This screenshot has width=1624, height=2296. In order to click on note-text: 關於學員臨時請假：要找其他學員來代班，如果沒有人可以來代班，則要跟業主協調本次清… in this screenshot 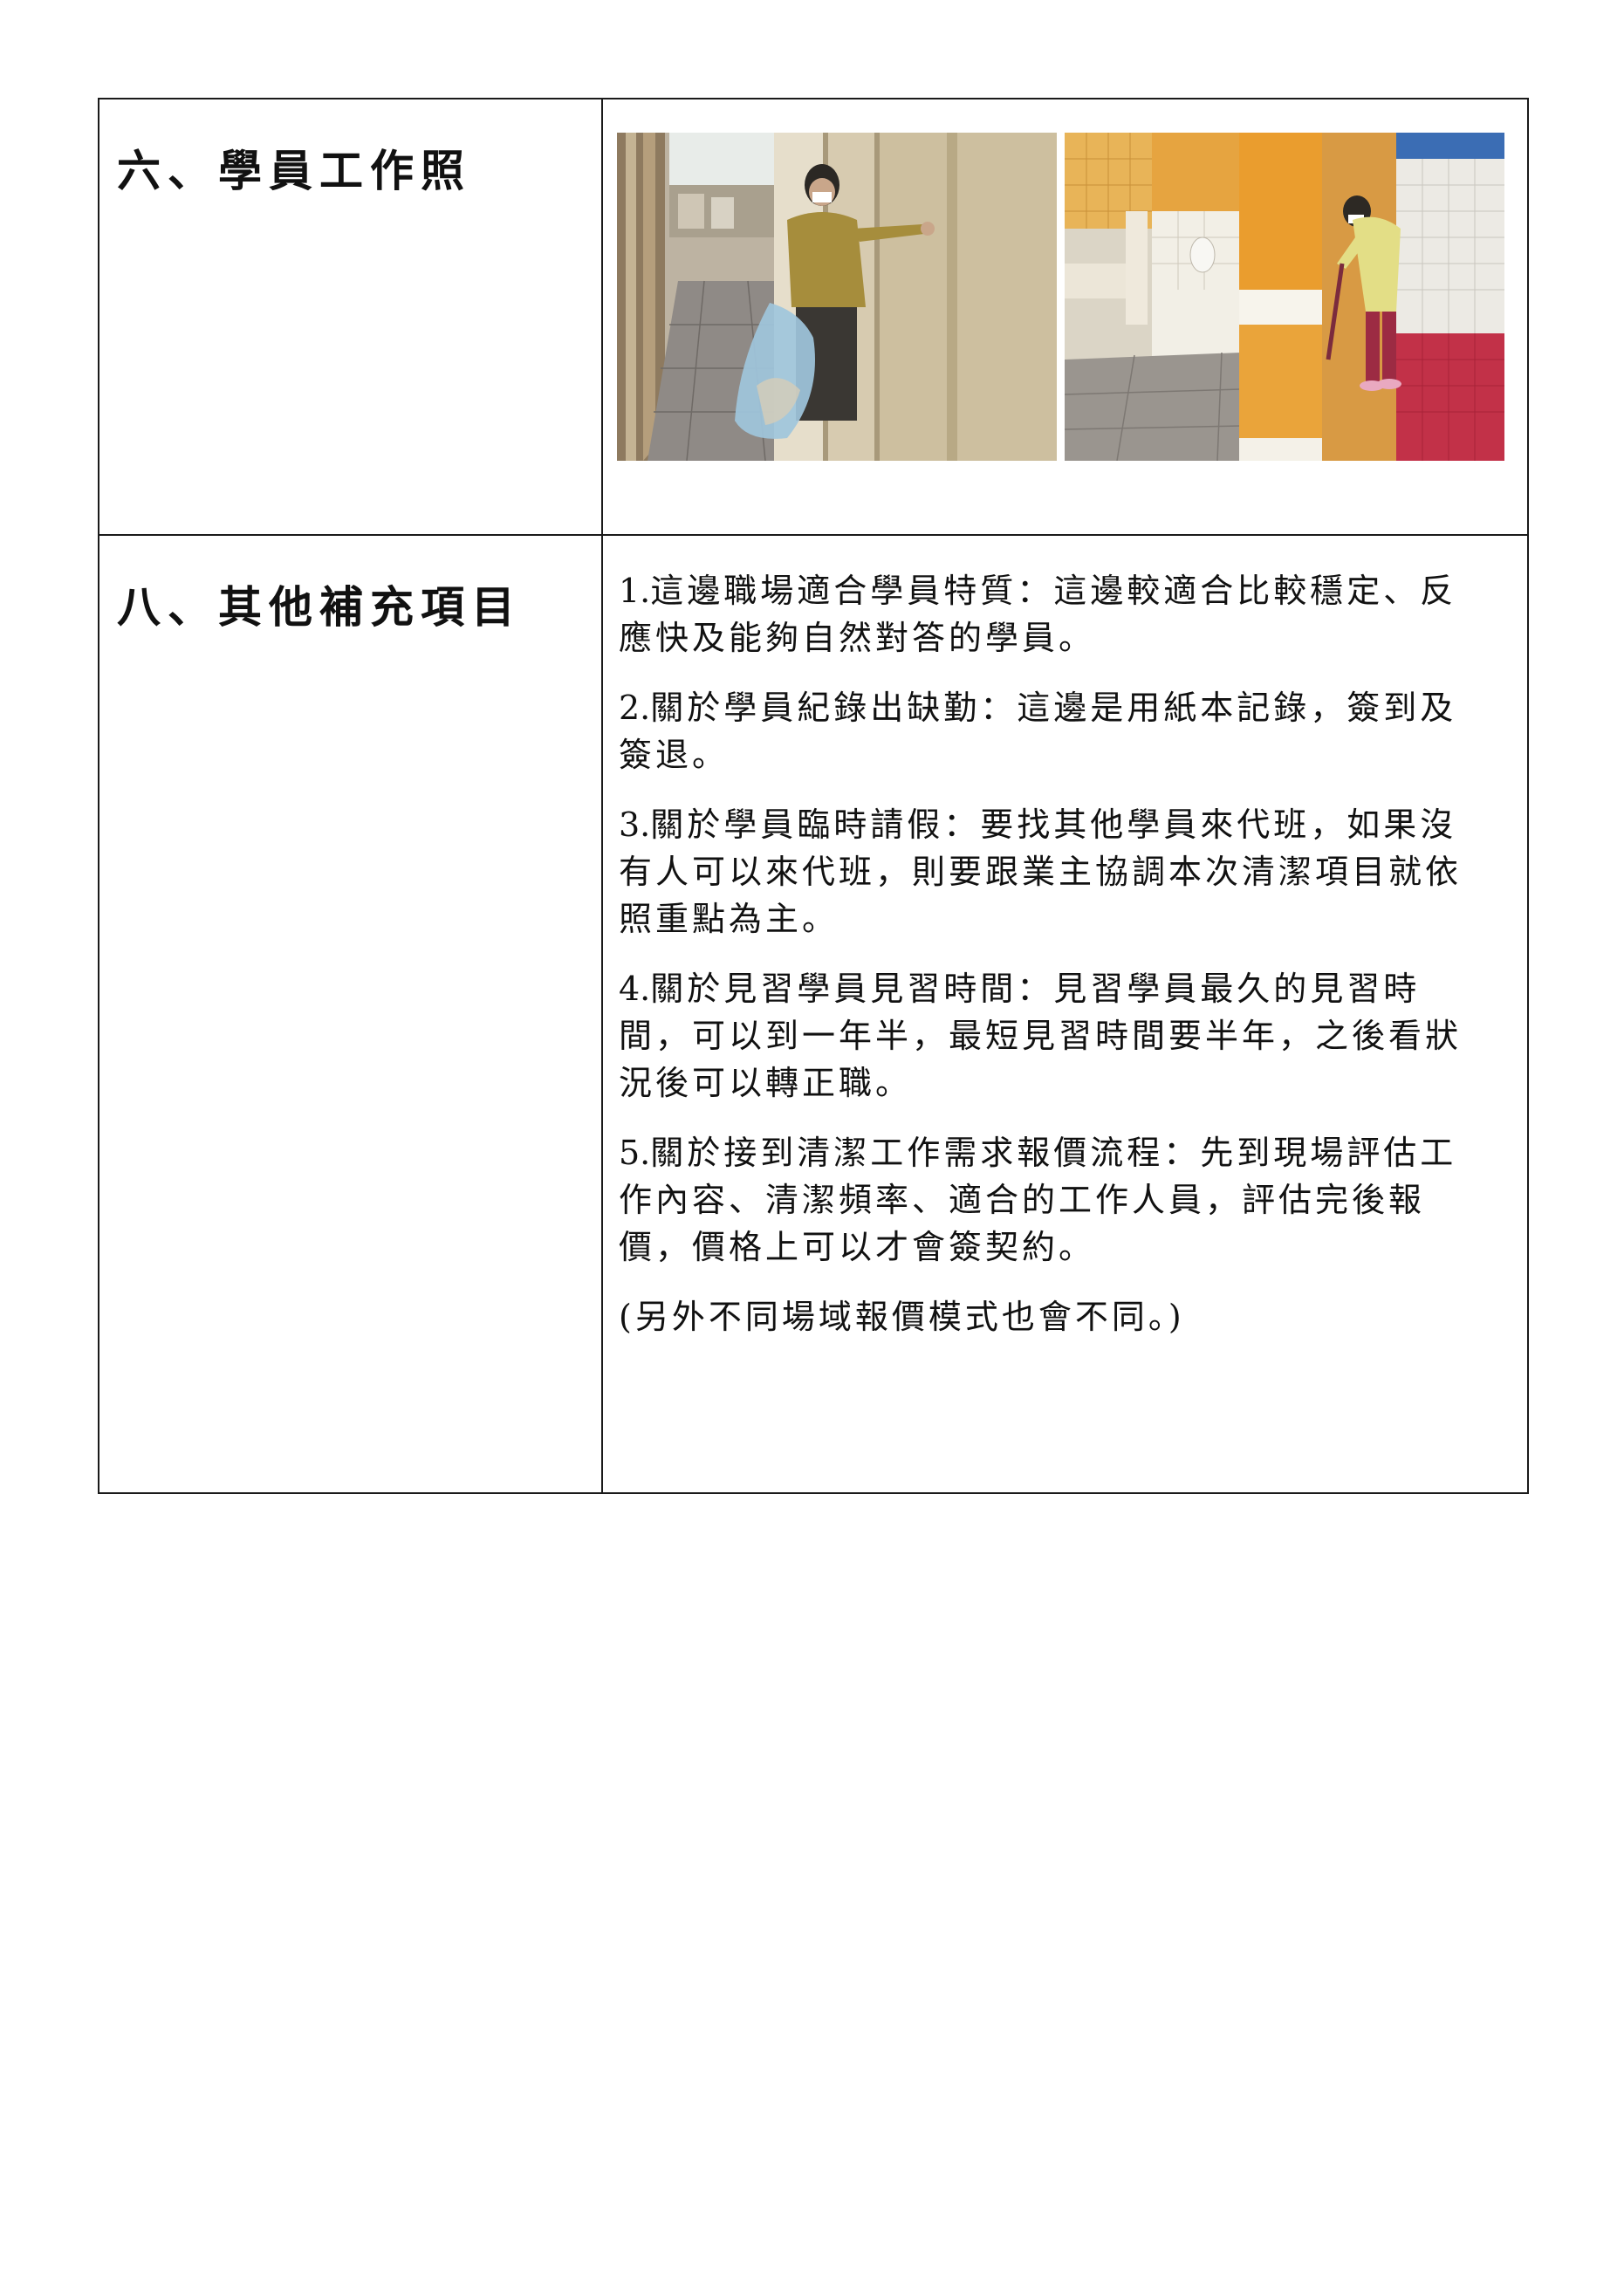, I will do `click(1041, 872)`.